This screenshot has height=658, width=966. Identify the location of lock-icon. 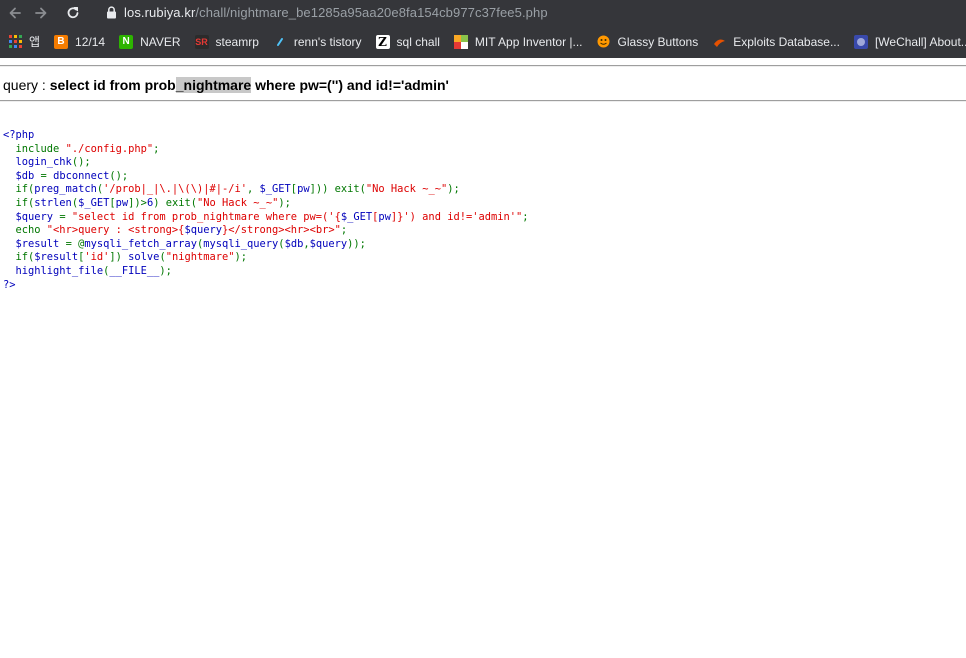
(111, 13).